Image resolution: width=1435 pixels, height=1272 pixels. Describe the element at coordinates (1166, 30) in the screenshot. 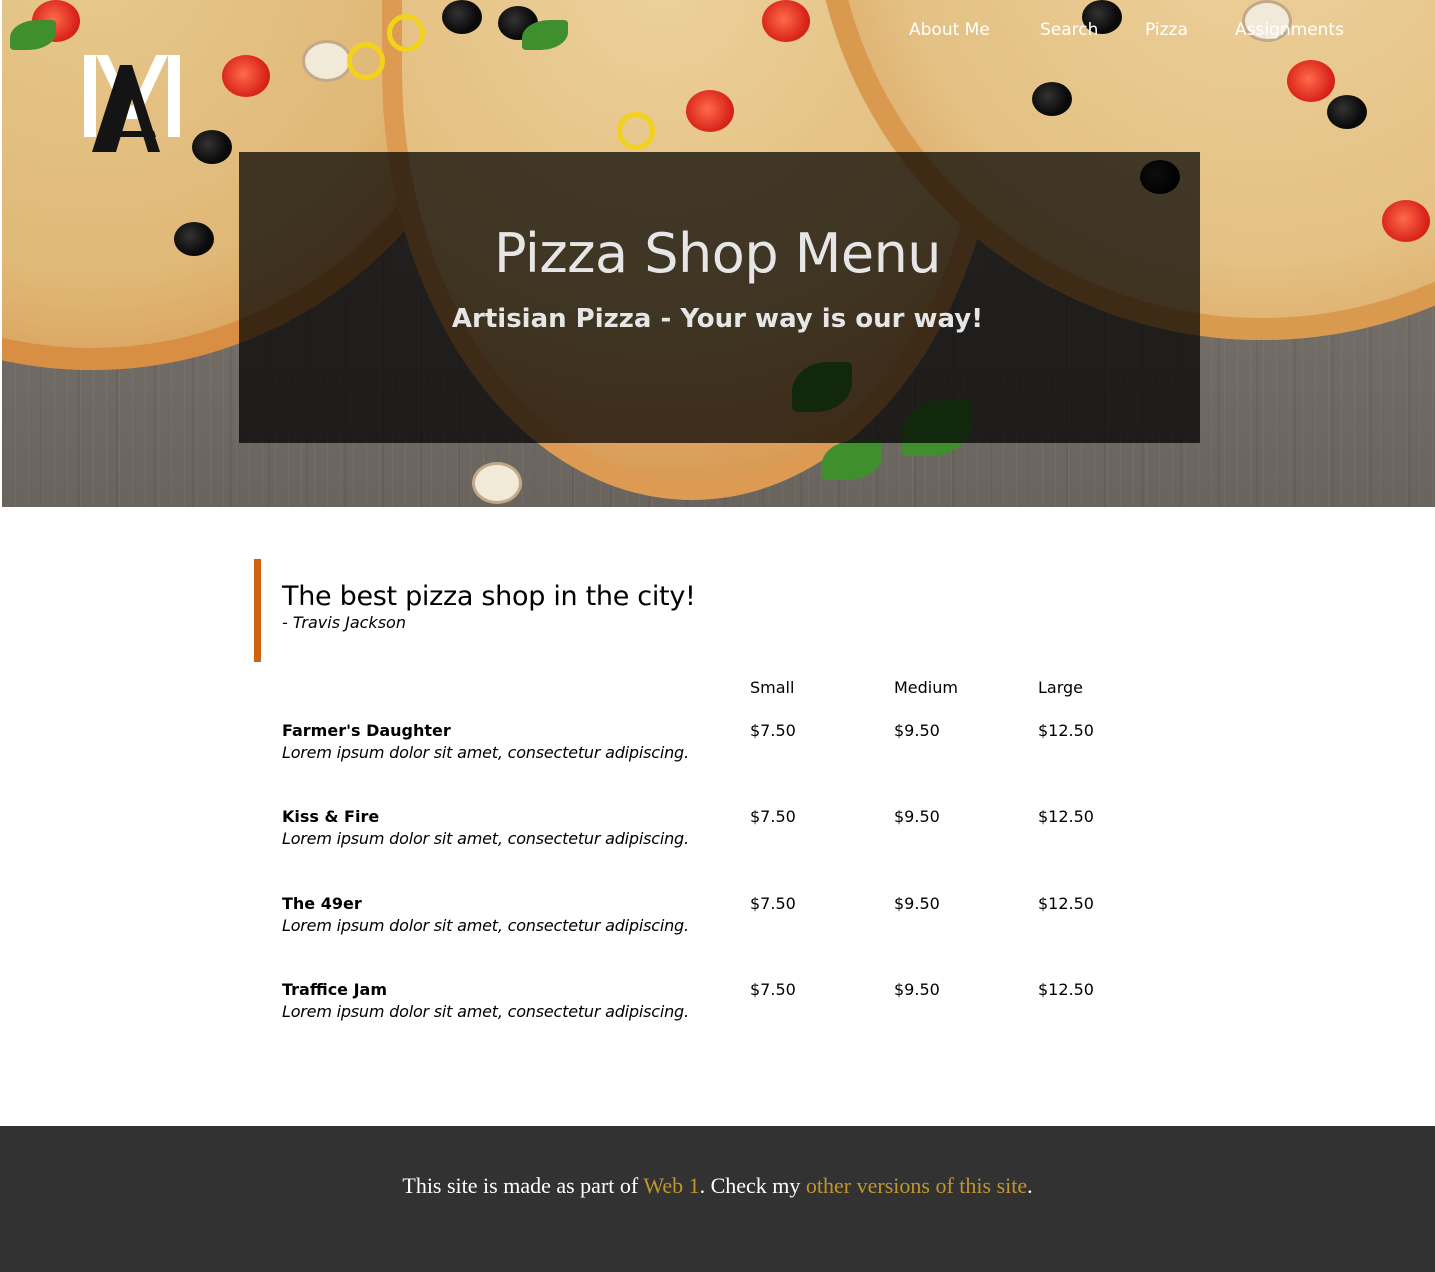

I see `nav-pizza: Pizza` at that location.